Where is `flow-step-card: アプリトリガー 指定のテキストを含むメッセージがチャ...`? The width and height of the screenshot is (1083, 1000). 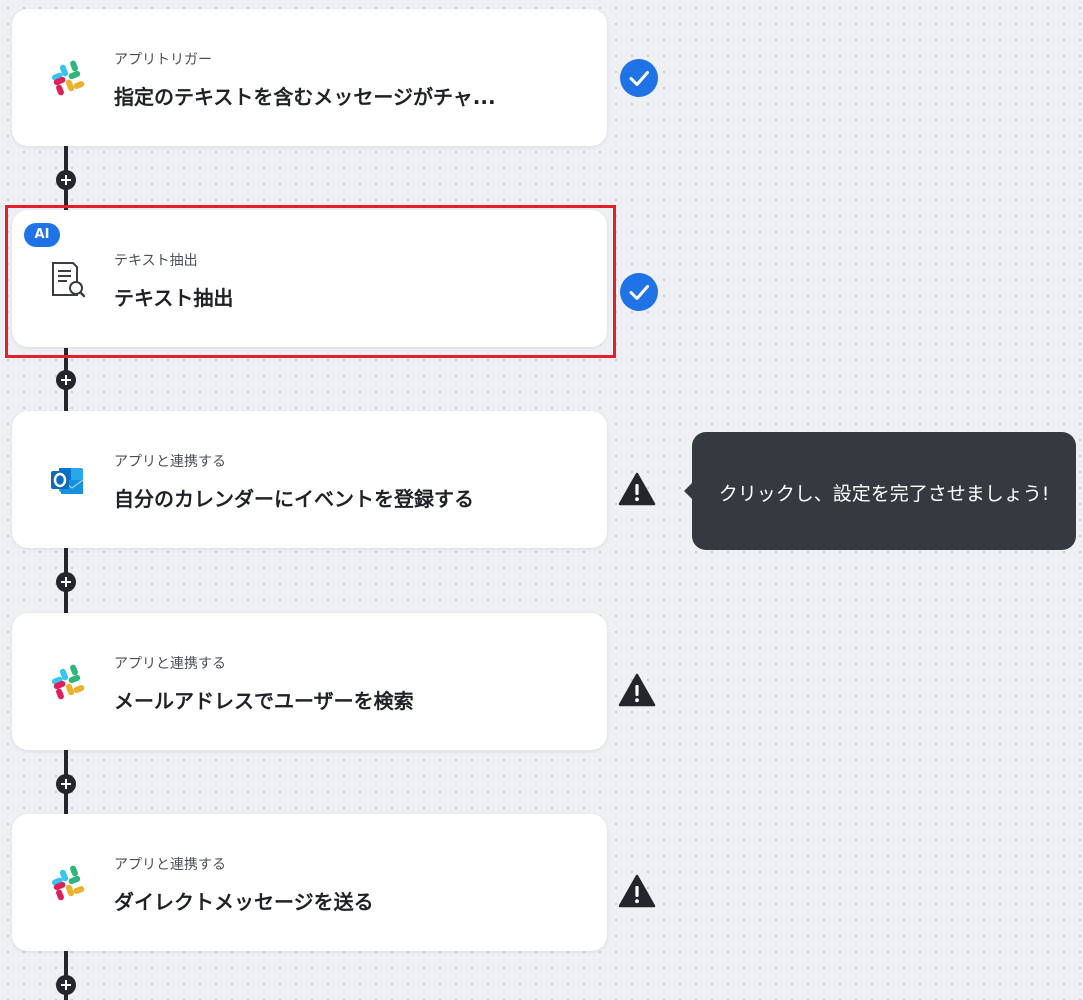
flow-step-card: アプリトリガー 指定のテキストを含むメッセージがチャ... is located at coordinates (309, 77).